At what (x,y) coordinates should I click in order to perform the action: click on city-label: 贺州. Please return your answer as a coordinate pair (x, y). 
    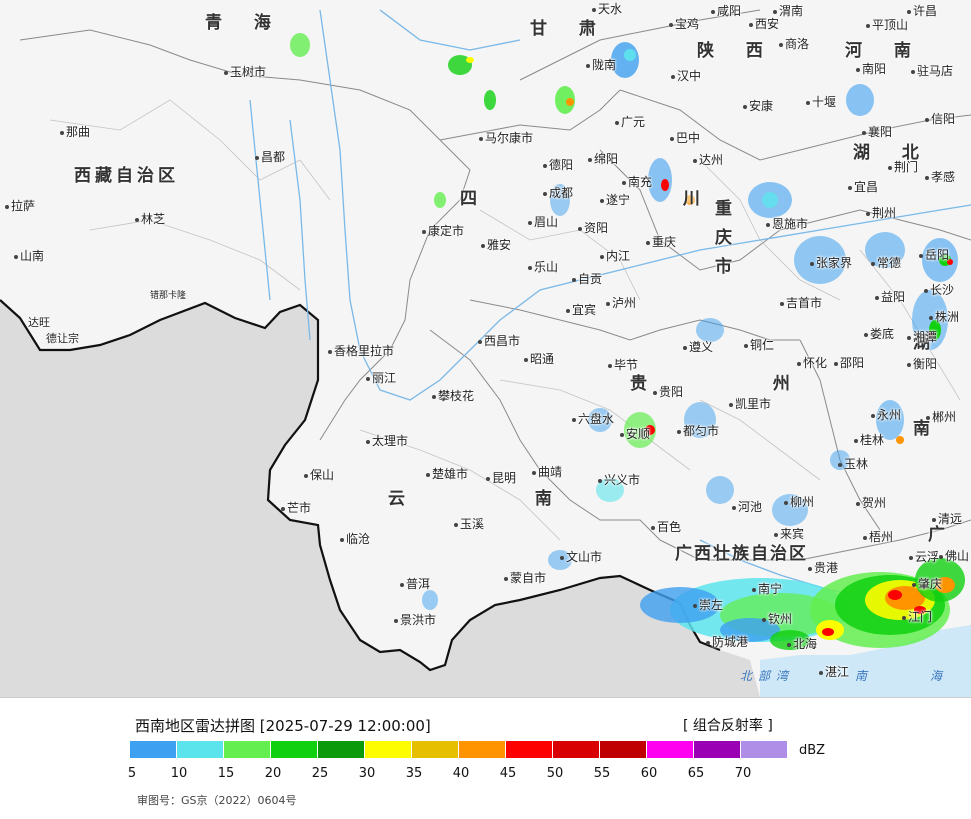
    Looking at the image, I should click on (871, 503).